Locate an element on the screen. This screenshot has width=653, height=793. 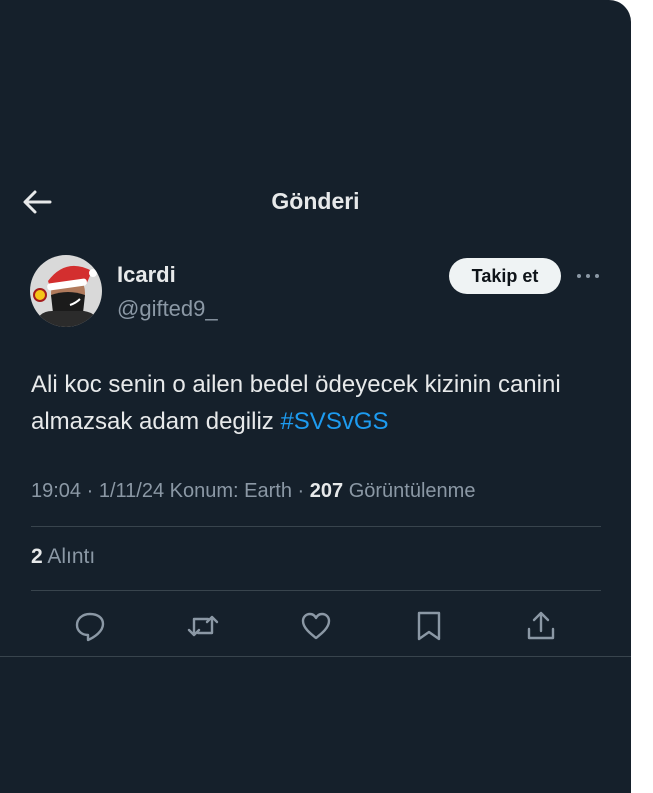
retweet-icon is located at coordinates (203, 626).